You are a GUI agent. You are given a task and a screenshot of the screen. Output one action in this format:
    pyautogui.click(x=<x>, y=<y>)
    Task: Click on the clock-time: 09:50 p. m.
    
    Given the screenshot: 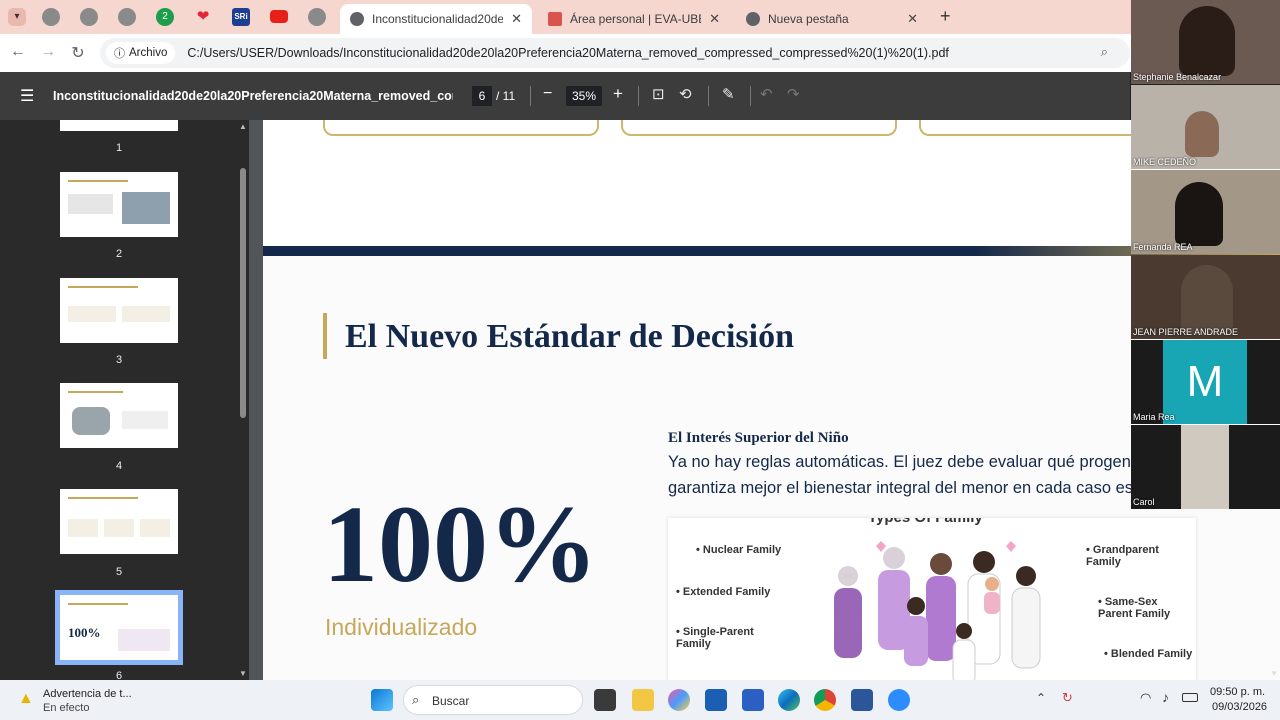 What is the action you would take?
    pyautogui.click(x=1237, y=692)
    